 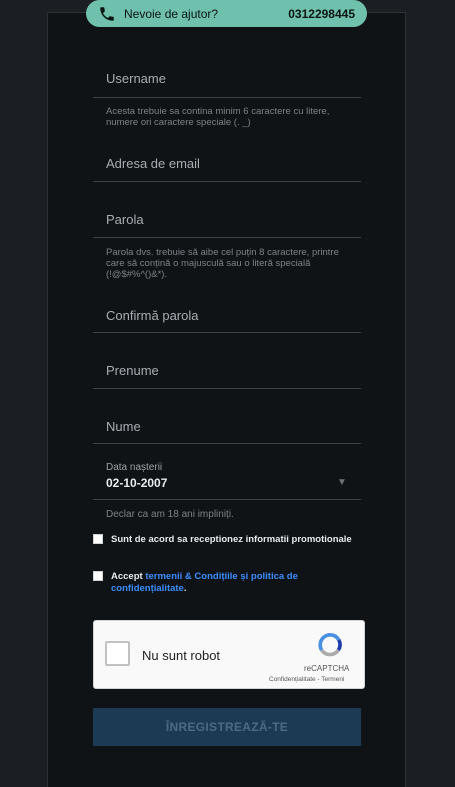 What do you see at coordinates (125, 219) in the screenshot?
I see `password-label: Parola` at bounding box center [125, 219].